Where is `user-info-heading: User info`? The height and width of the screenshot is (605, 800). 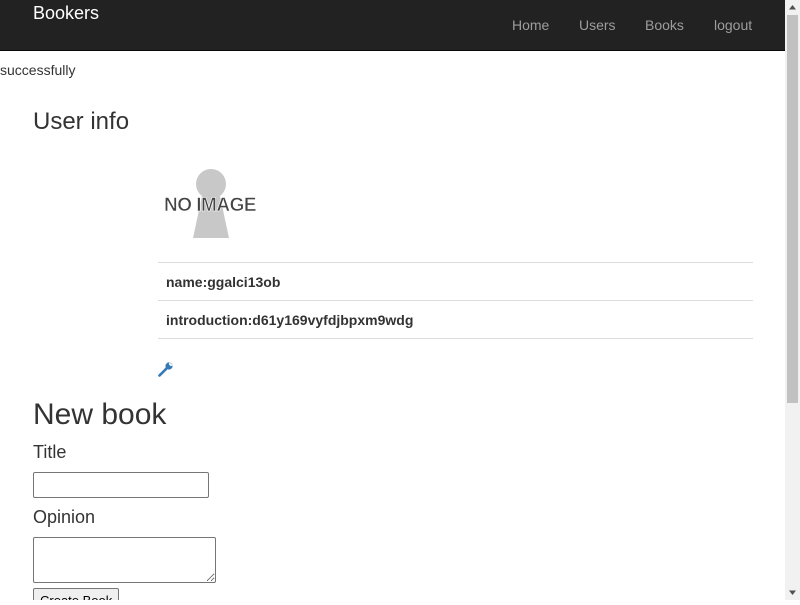
user-info-heading: User info is located at coordinates (81, 121).